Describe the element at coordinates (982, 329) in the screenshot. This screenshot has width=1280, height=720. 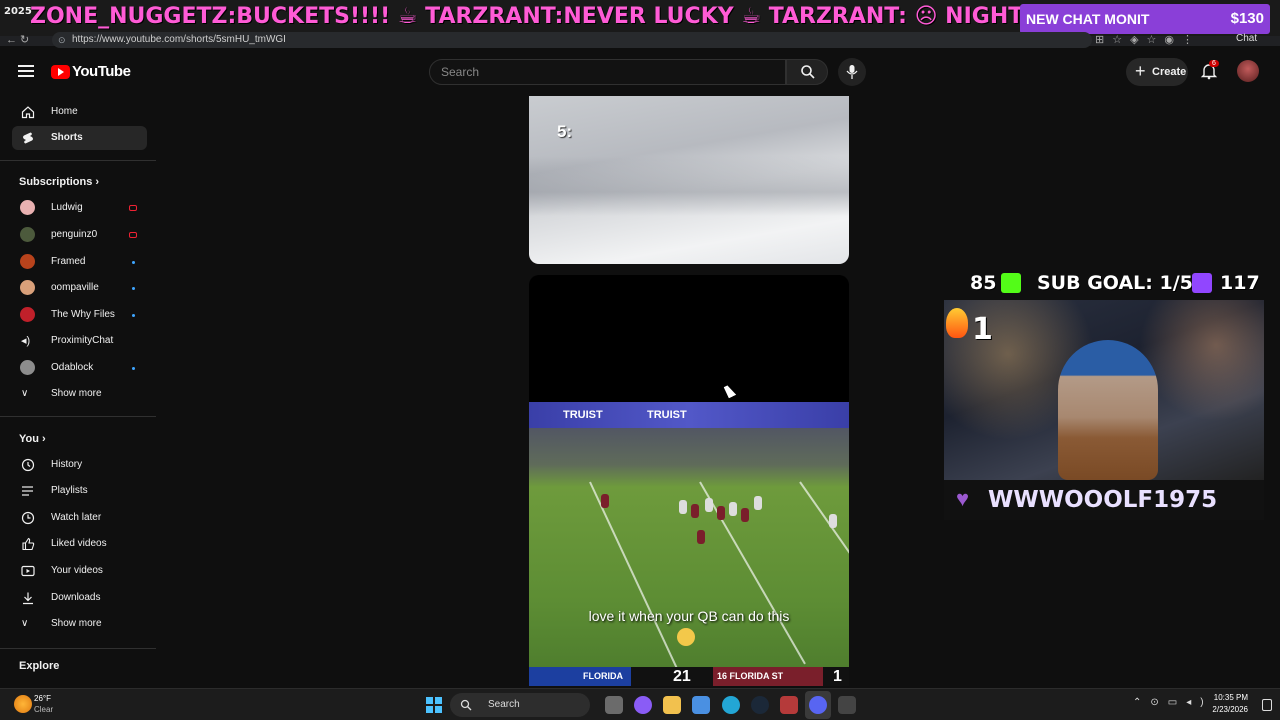
I see `streak-count: 1` at that location.